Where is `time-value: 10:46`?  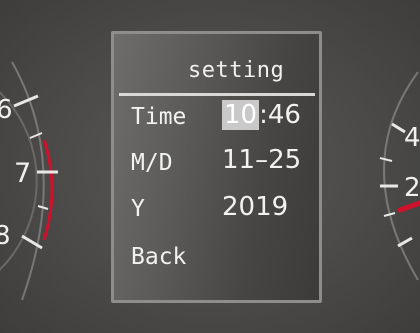
time-value: 10:46 is located at coordinates (261, 115).